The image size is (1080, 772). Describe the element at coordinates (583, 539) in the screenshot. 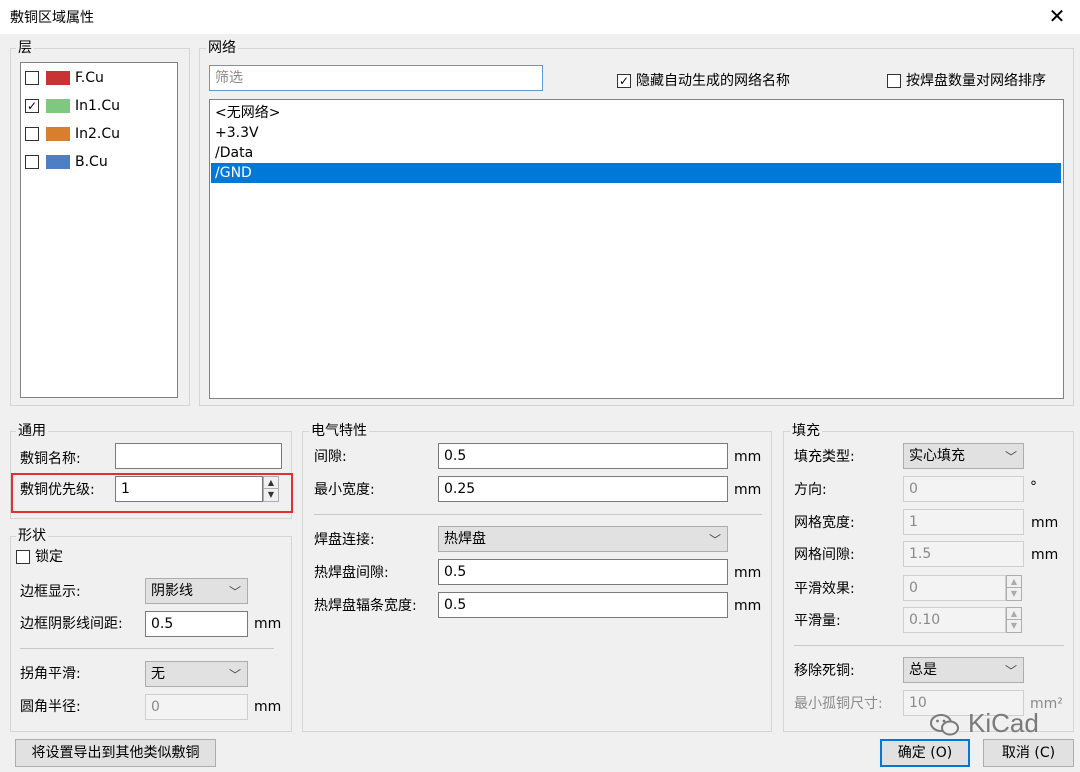

I see `pad-connection-select: 热焊盘 ﹀` at that location.